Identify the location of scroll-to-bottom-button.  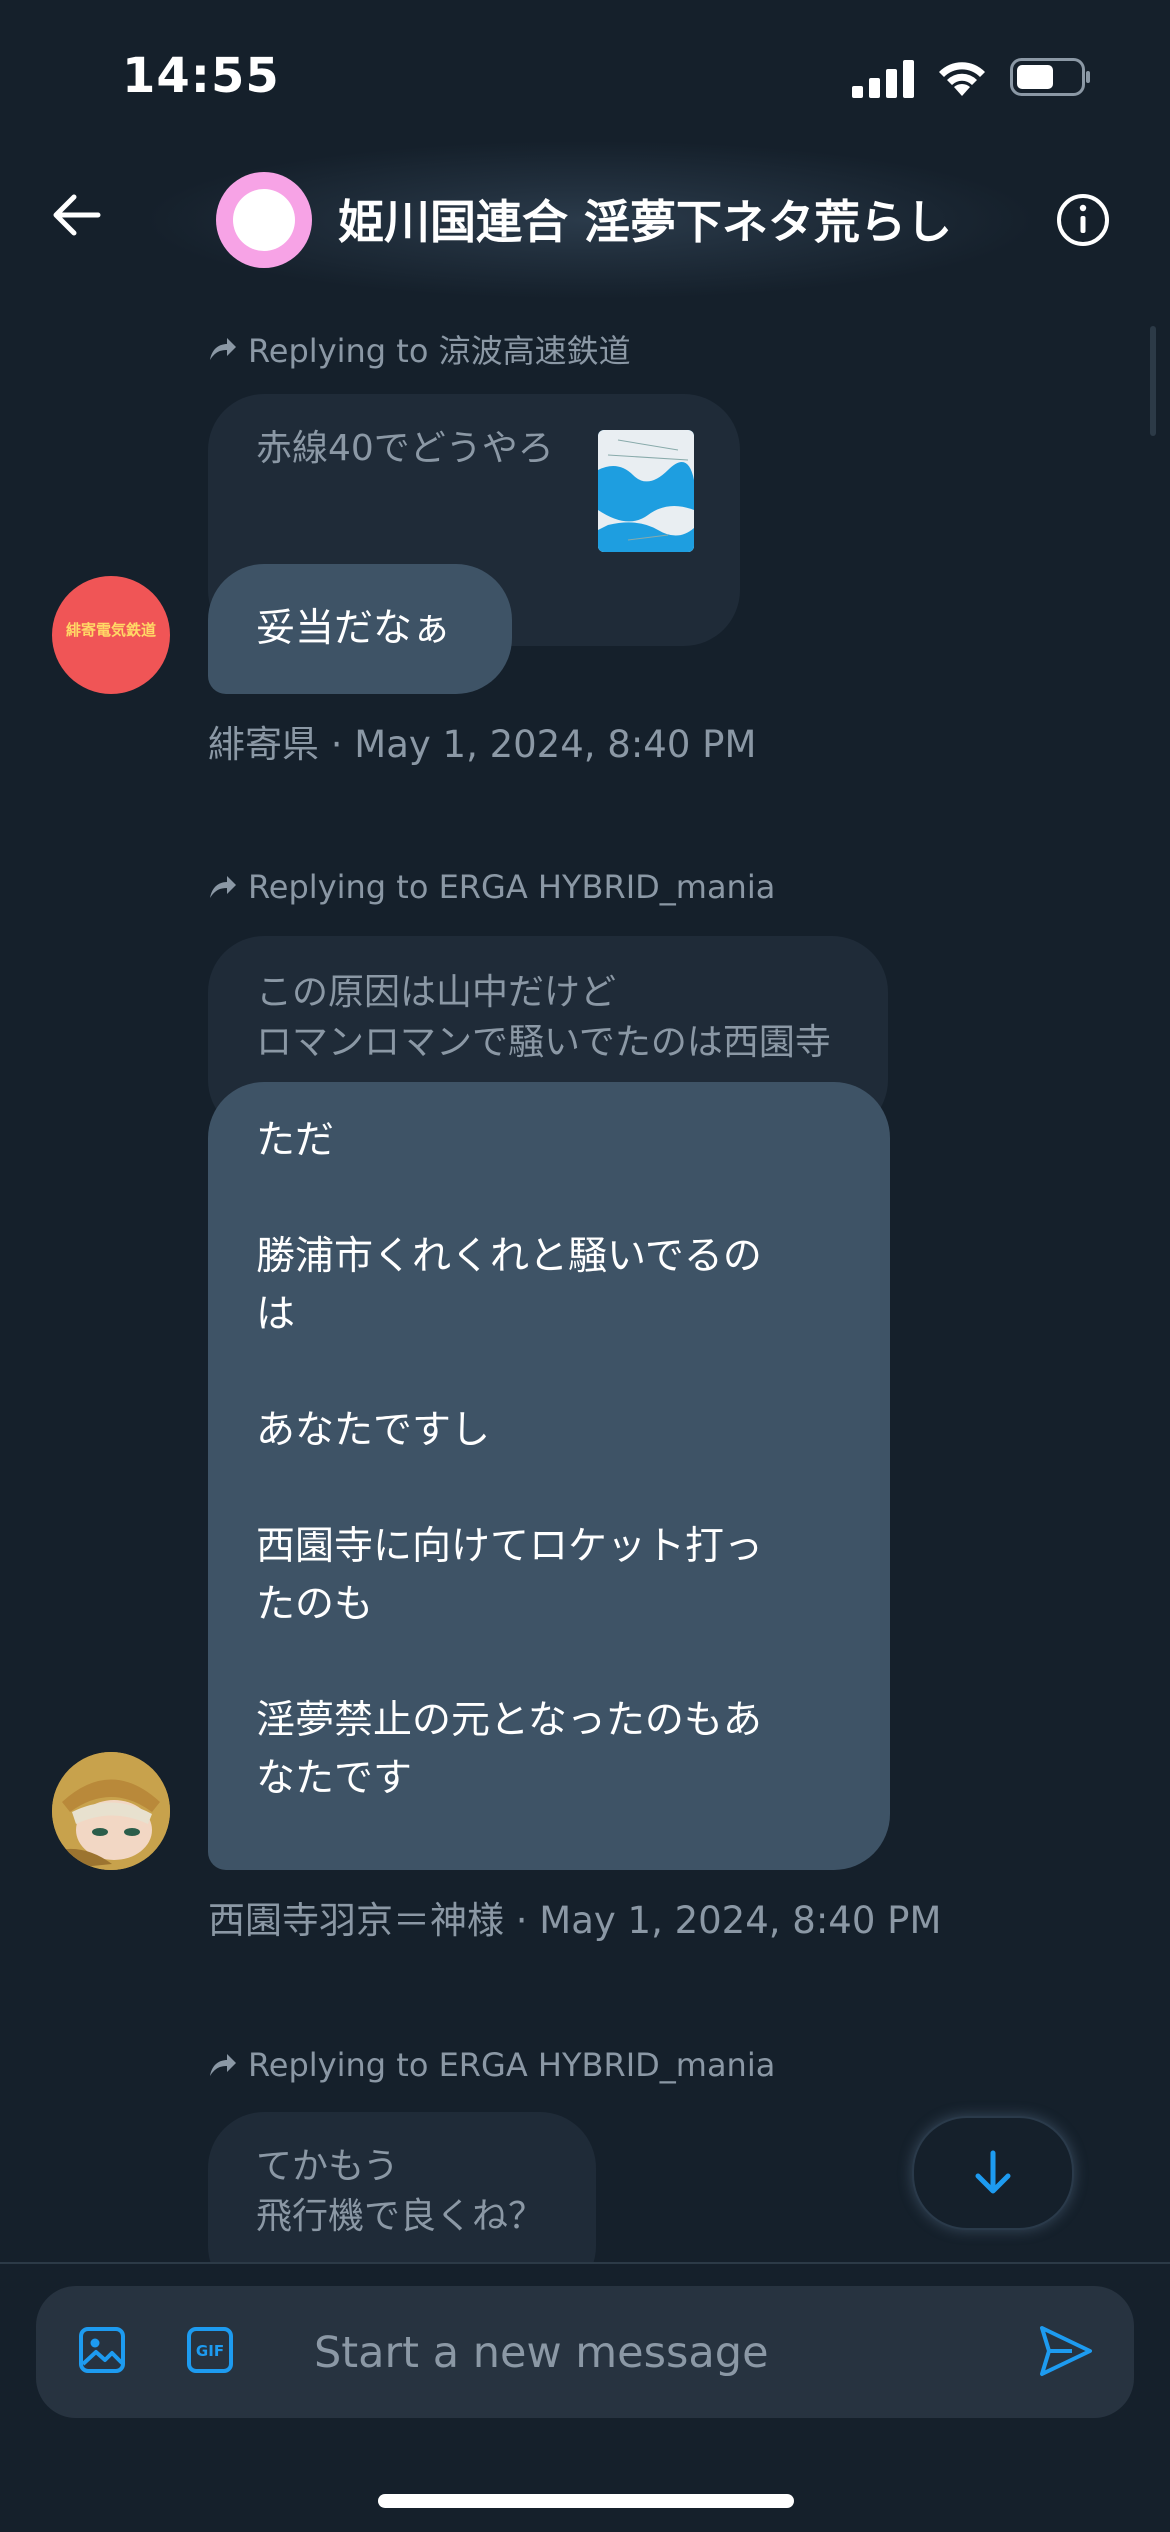
(993, 2173).